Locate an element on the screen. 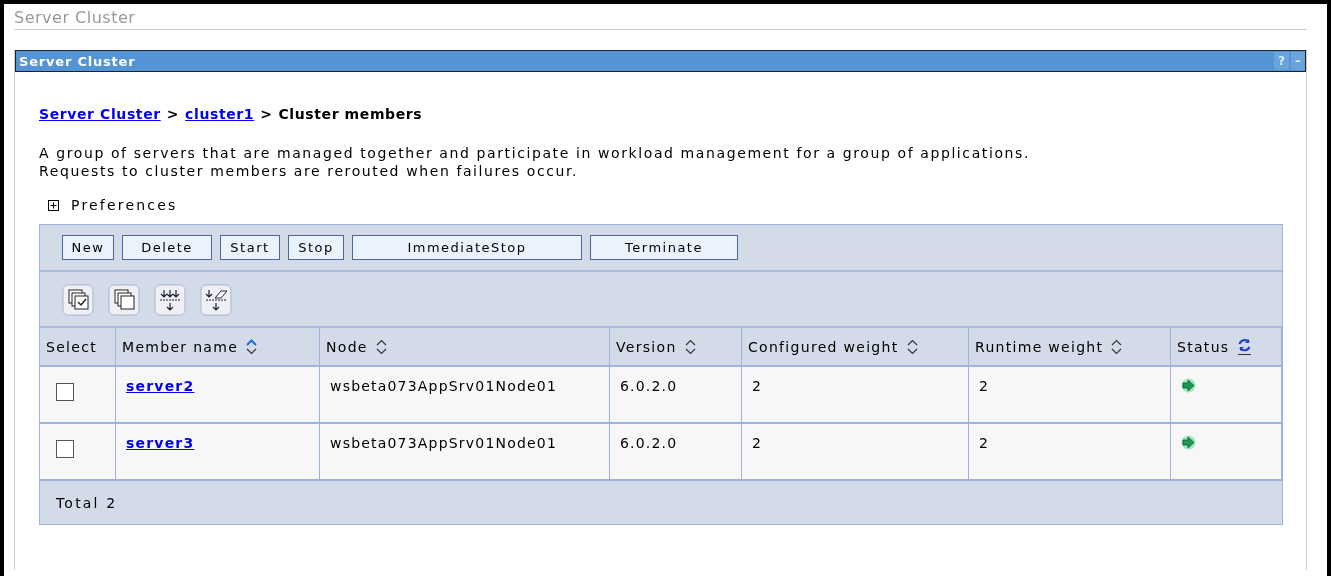  action-button: Delete is located at coordinates (167, 247).